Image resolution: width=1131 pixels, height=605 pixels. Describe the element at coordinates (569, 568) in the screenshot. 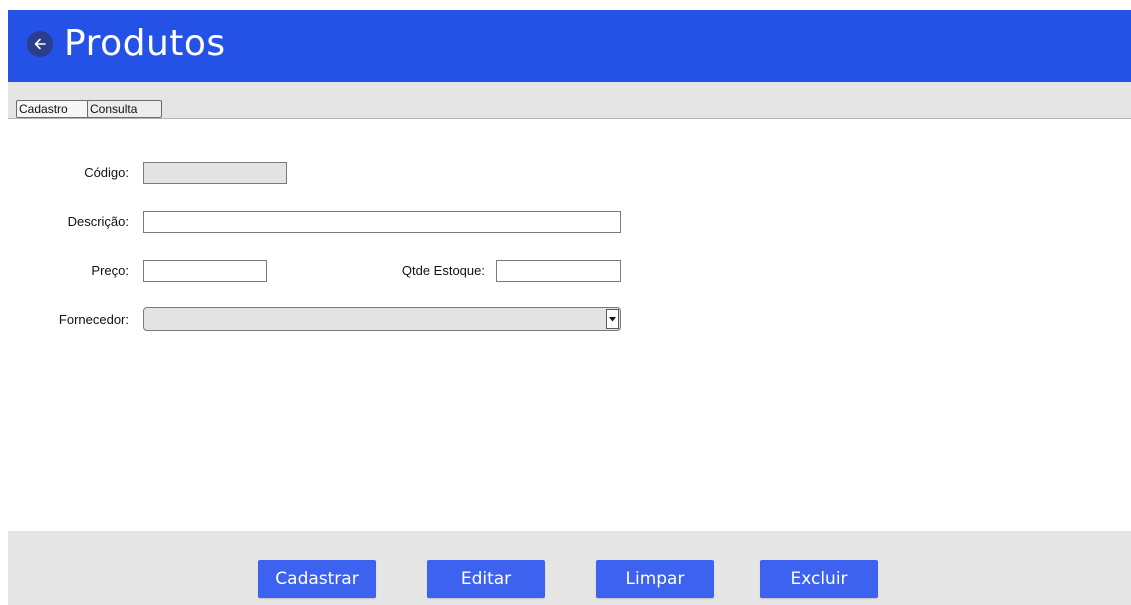

I see `action-bar: Cadastrar Editar Limpar Excluir` at that location.